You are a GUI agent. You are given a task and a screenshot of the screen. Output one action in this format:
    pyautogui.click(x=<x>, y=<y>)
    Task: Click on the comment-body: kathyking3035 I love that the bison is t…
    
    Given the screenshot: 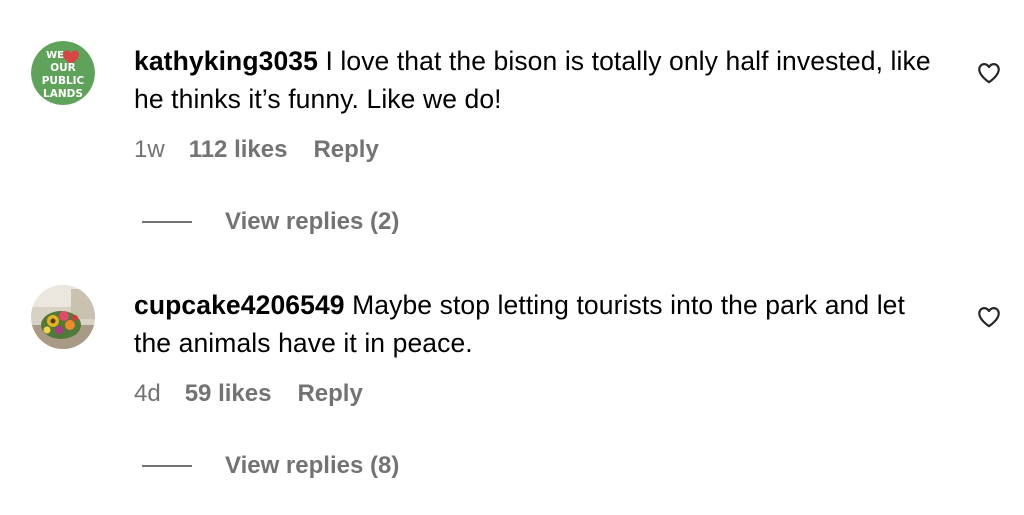 What is the action you would take?
    pyautogui.click(x=534, y=80)
    